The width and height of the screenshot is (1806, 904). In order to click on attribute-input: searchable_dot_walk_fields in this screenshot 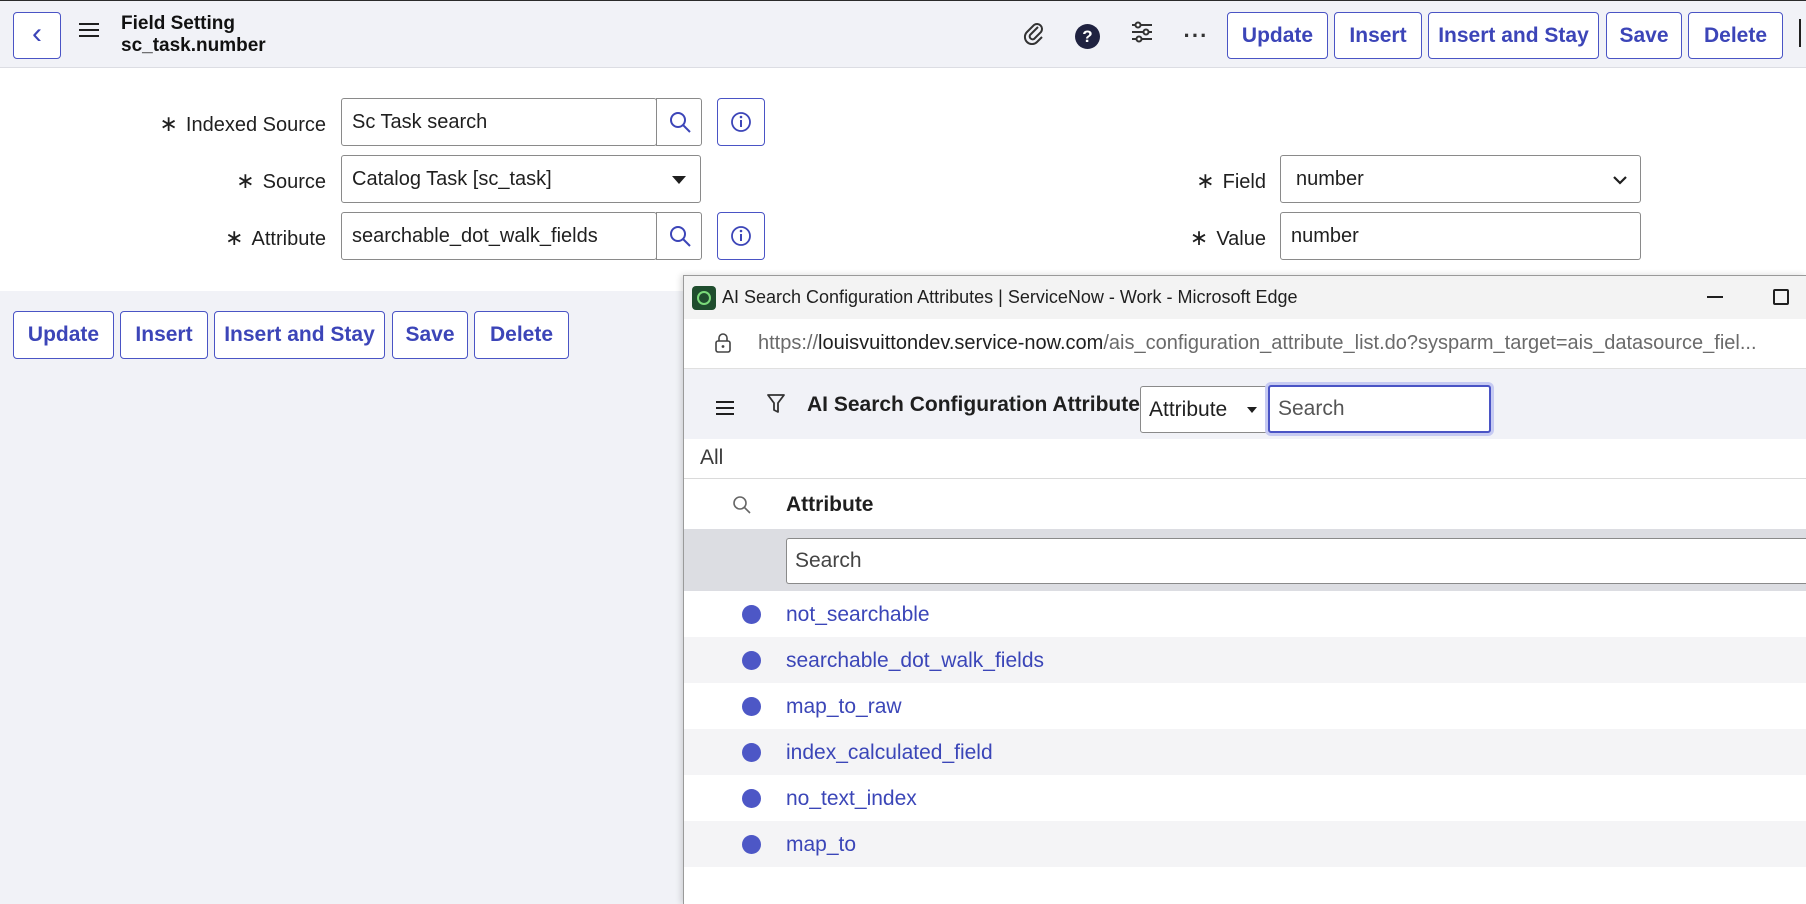, I will do `click(499, 236)`.